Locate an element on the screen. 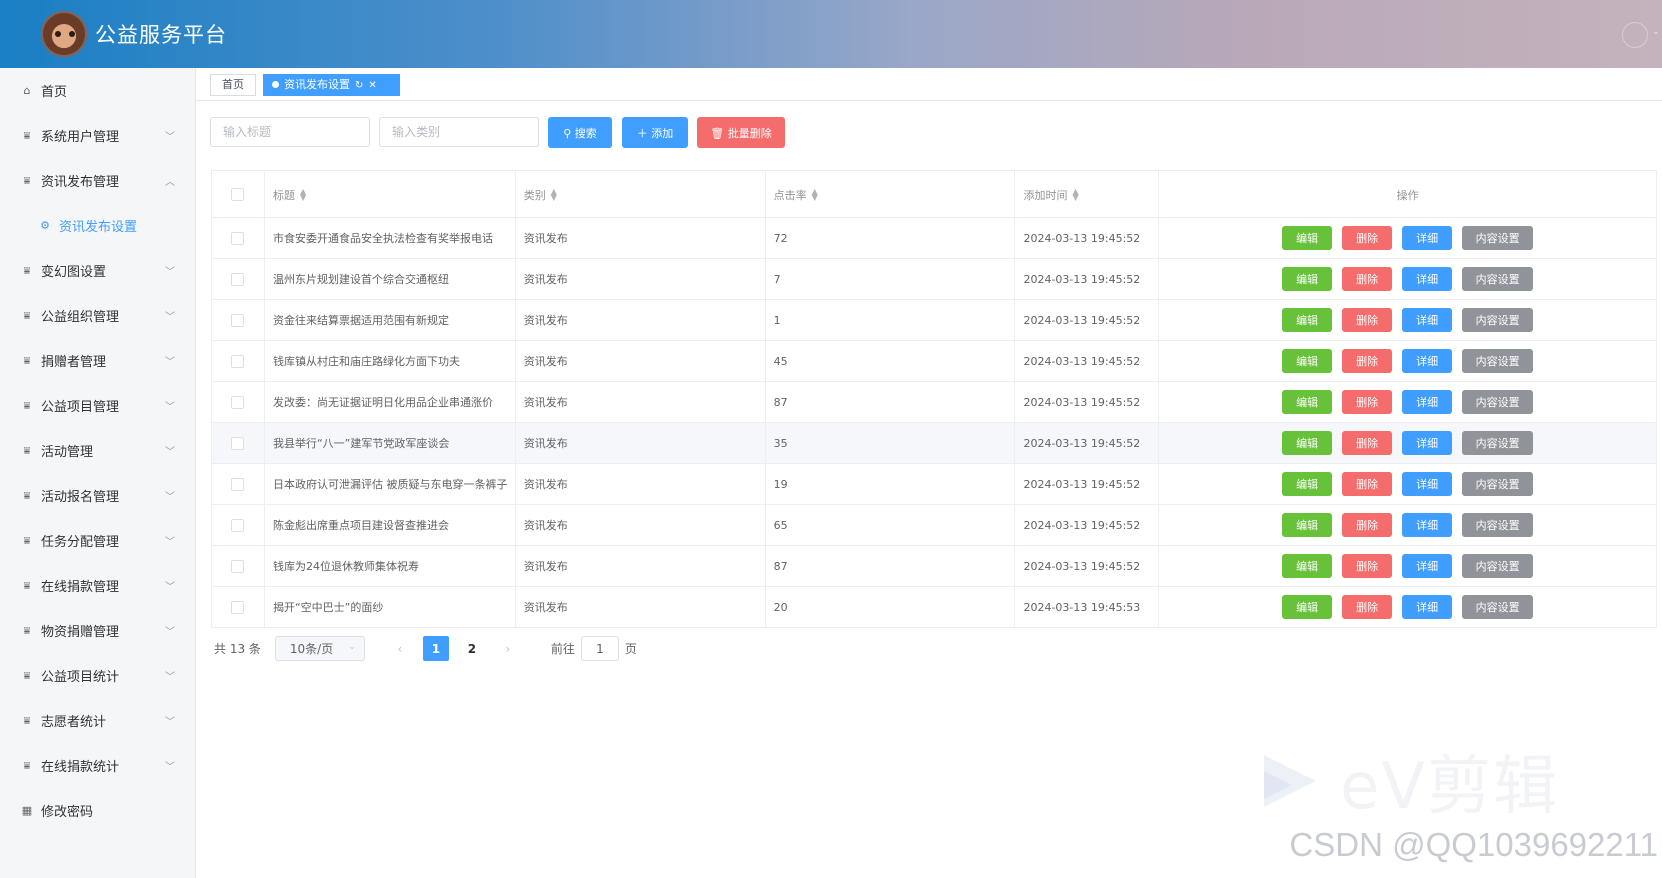 This screenshot has height=878, width=1662. sidebar-item-0: ⌂ 首页 is located at coordinates (97, 90).